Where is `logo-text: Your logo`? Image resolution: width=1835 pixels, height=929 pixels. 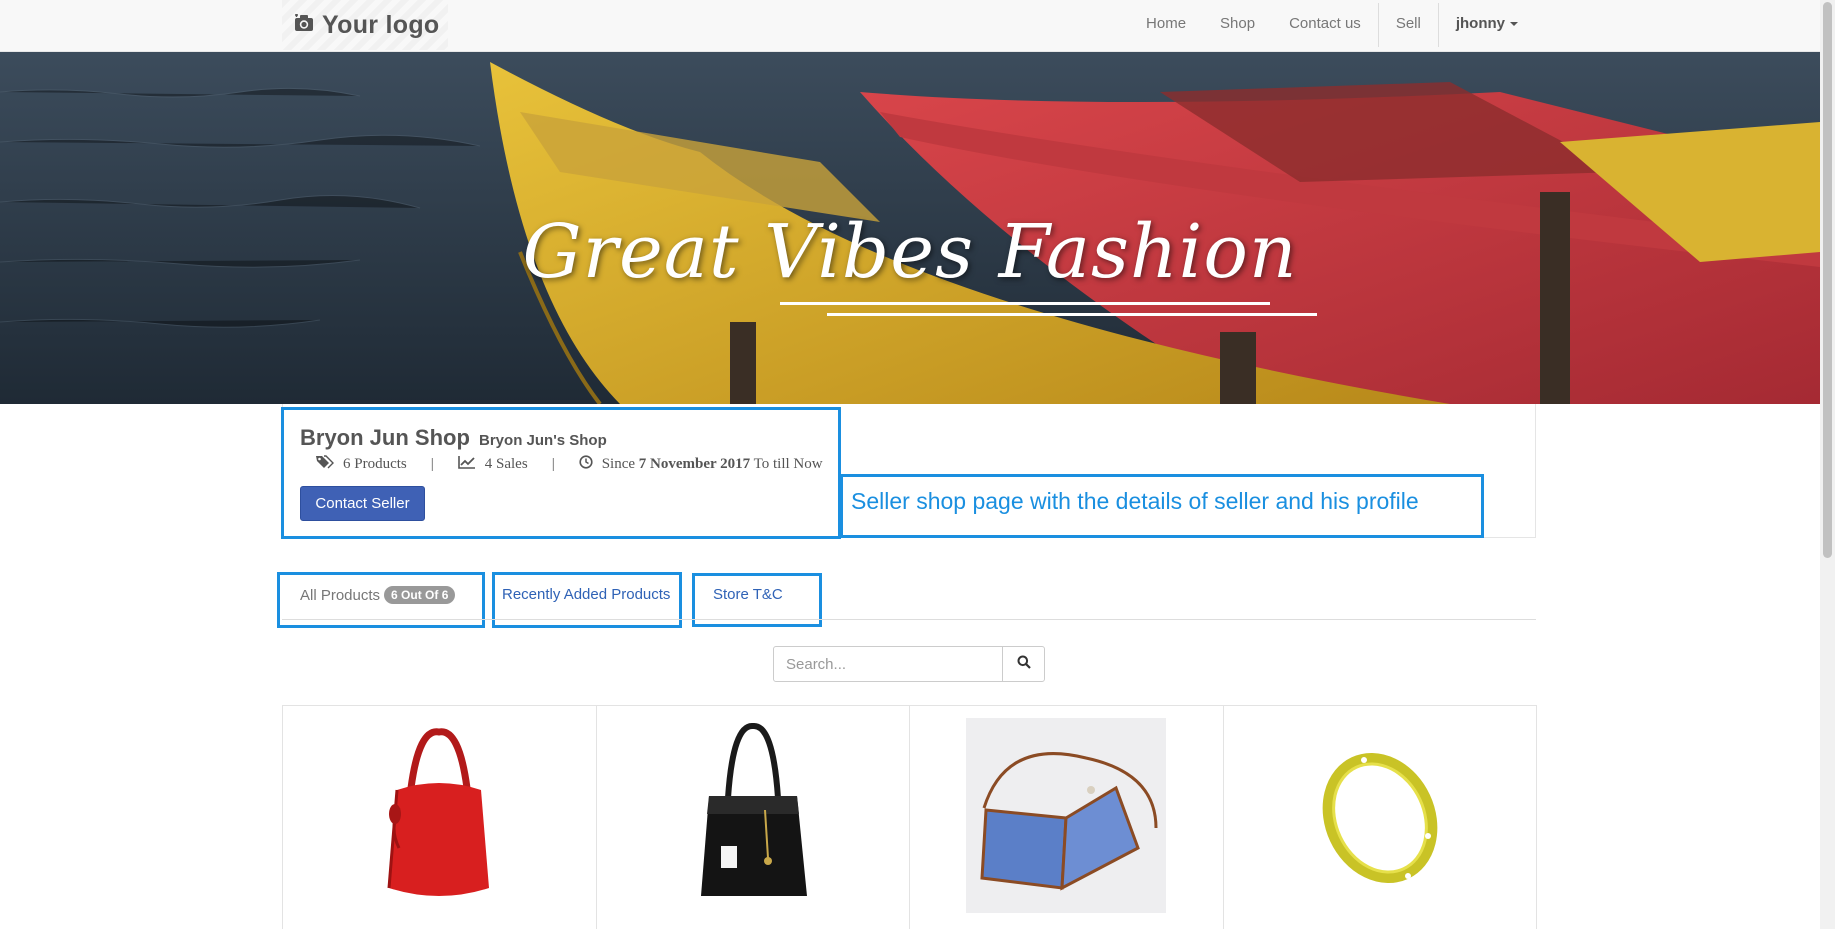 logo-text: Your logo is located at coordinates (381, 24).